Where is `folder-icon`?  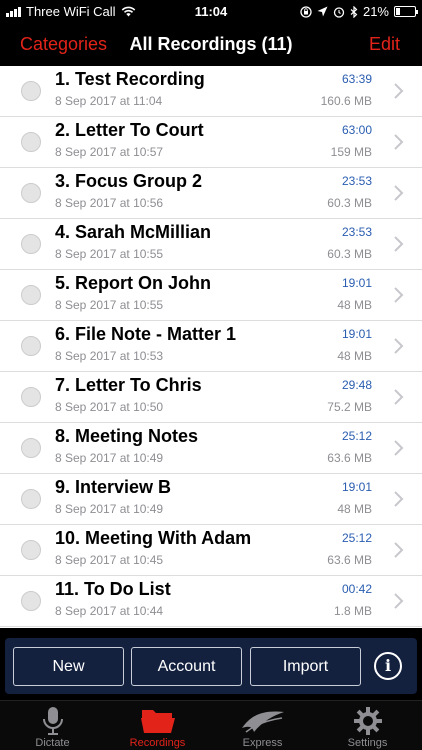
folder-icon is located at coordinates (157, 721).